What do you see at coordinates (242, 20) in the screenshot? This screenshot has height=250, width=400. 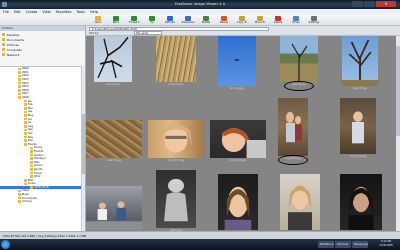 I see `copy-to-button: Copy To` at bounding box center [242, 20].